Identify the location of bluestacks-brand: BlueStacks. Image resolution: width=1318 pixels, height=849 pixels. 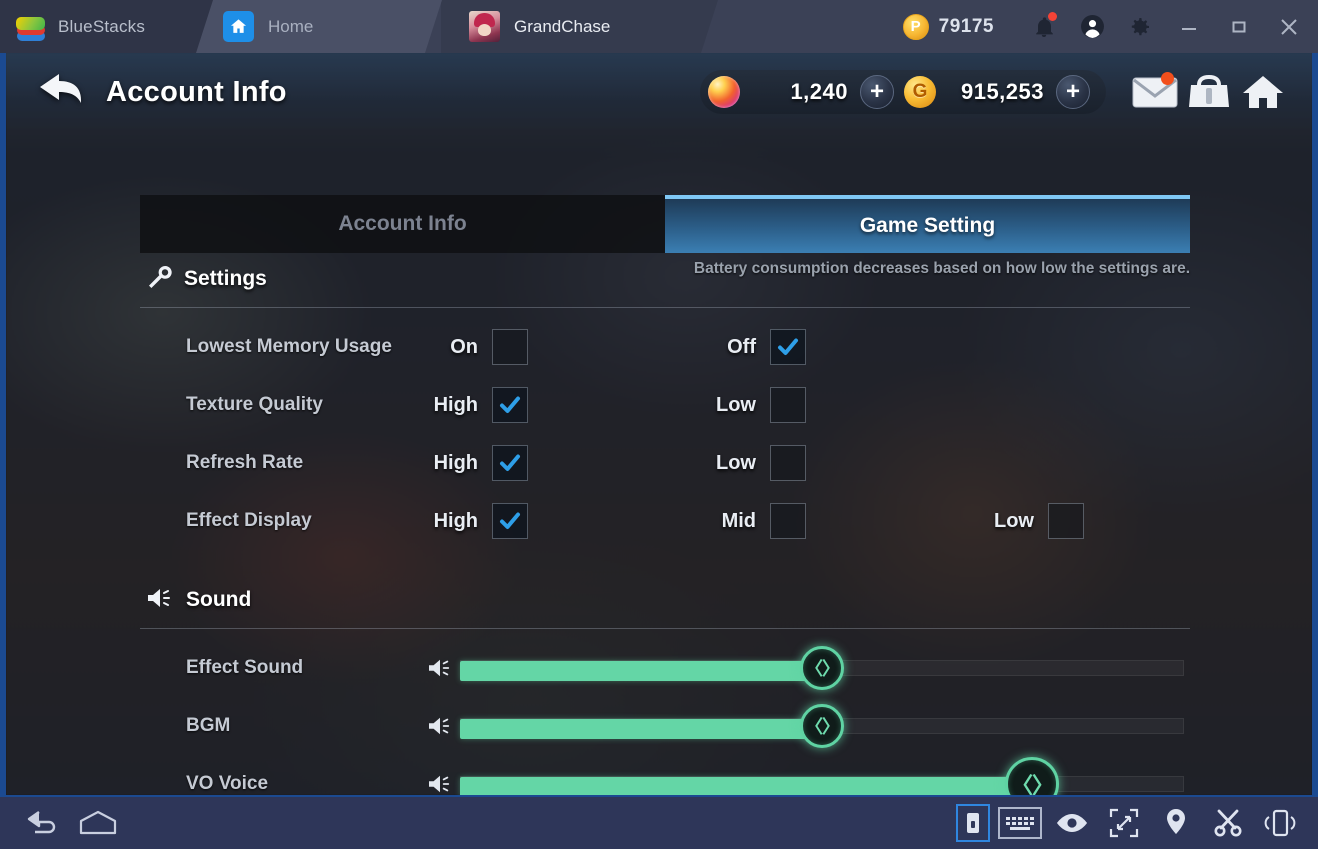
(106, 26).